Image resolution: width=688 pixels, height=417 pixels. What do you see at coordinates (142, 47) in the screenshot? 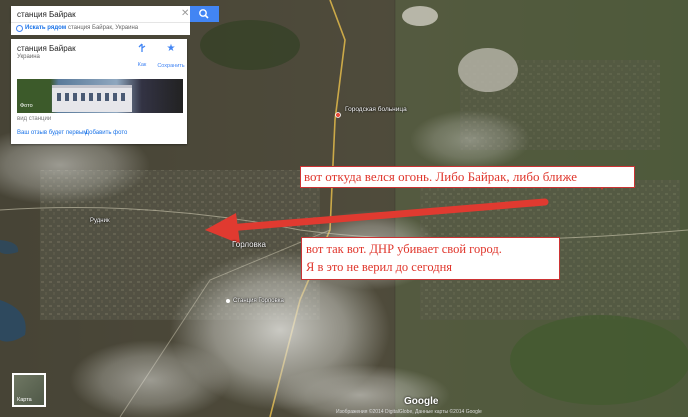
I see `directions-icon` at bounding box center [142, 47].